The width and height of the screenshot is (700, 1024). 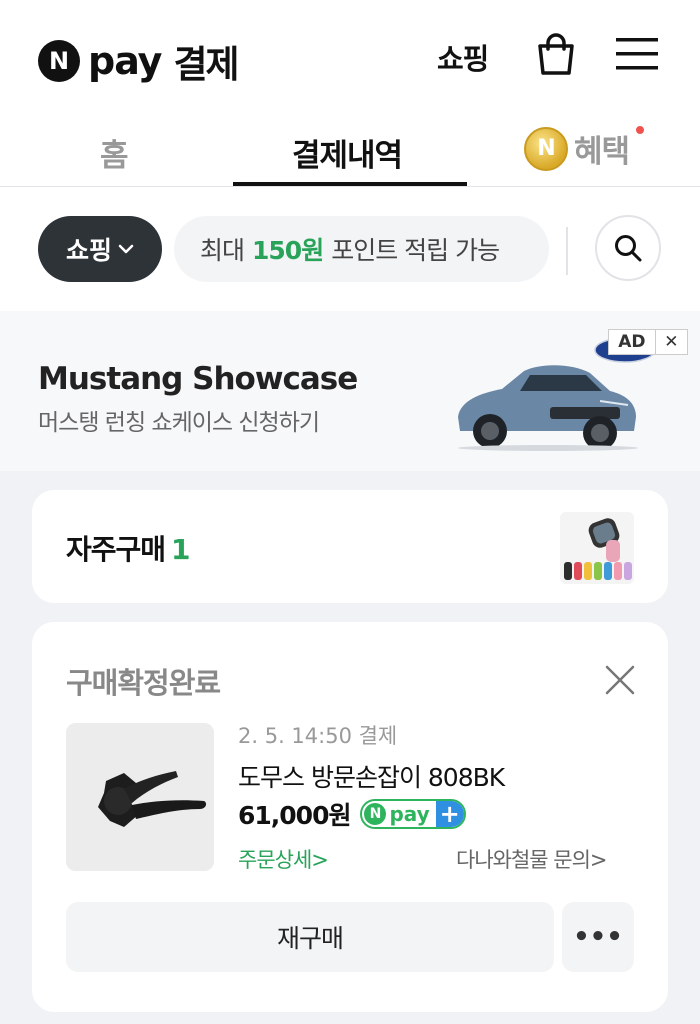 I want to click on filter-bar: 쇼핑 최대 150원 포인트 적립 가능, so click(x=350, y=249).